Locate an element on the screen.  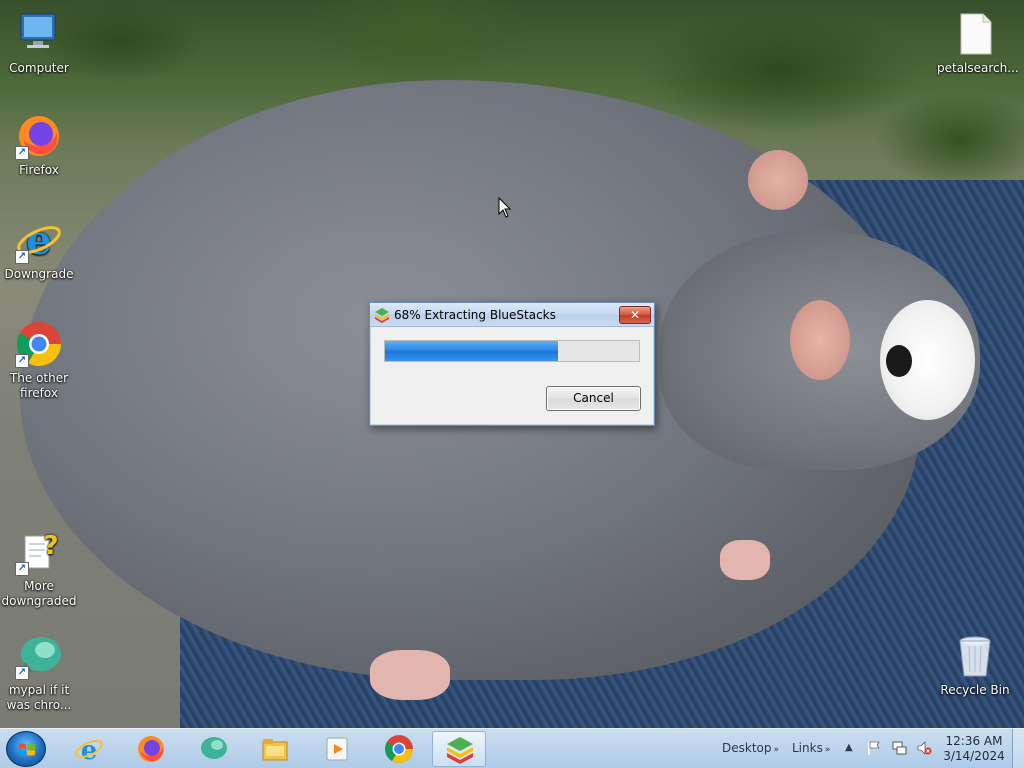
taskbar-bluestacks is located at coordinates (459, 749).